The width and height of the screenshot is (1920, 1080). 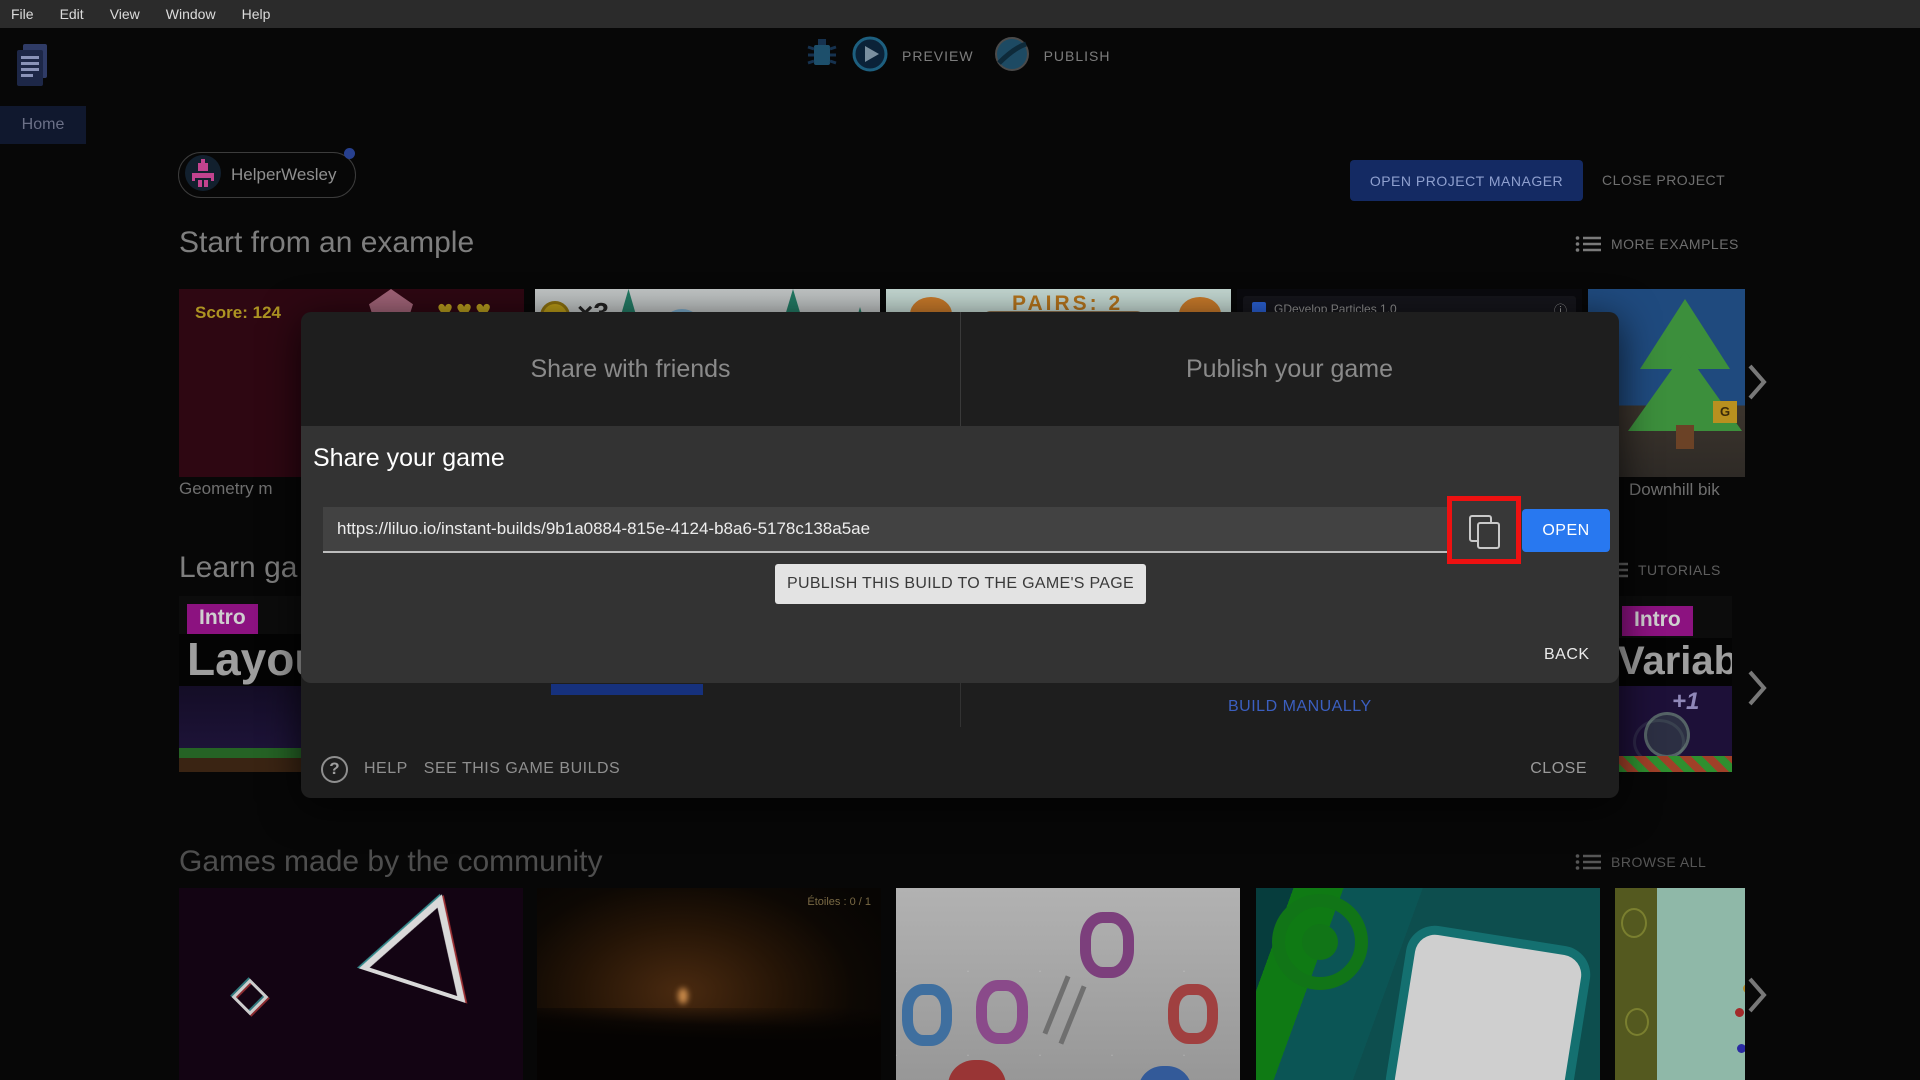 What do you see at coordinates (1566, 530) in the screenshot?
I see `open-url-button: OPEN` at bounding box center [1566, 530].